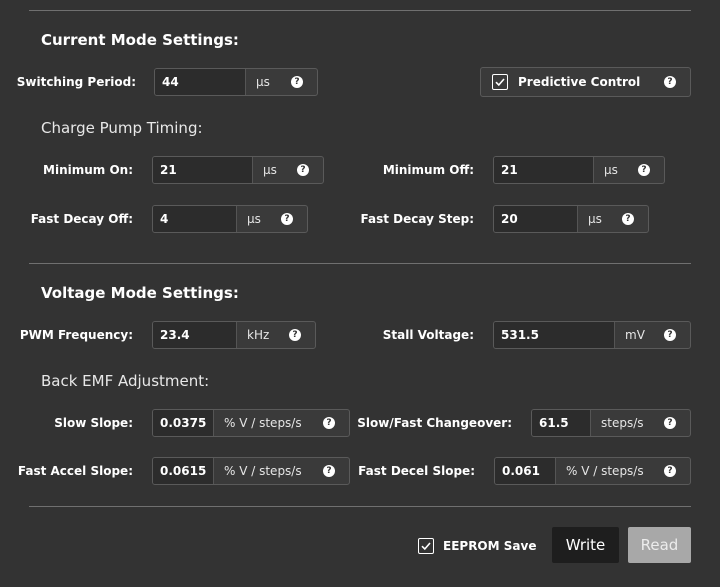 This screenshot has height=587, width=720. I want to click on predictive-control-label: Predictive Control, so click(579, 82).